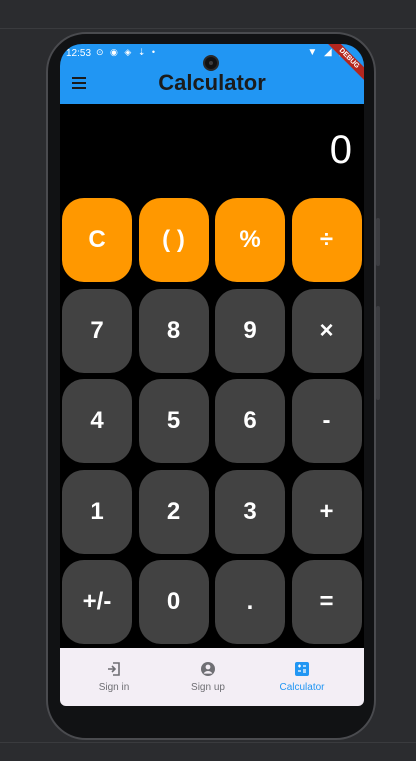 This screenshot has width=416, height=761. Describe the element at coordinates (173, 421) in the screenshot. I see `key-5-button: 5` at that location.